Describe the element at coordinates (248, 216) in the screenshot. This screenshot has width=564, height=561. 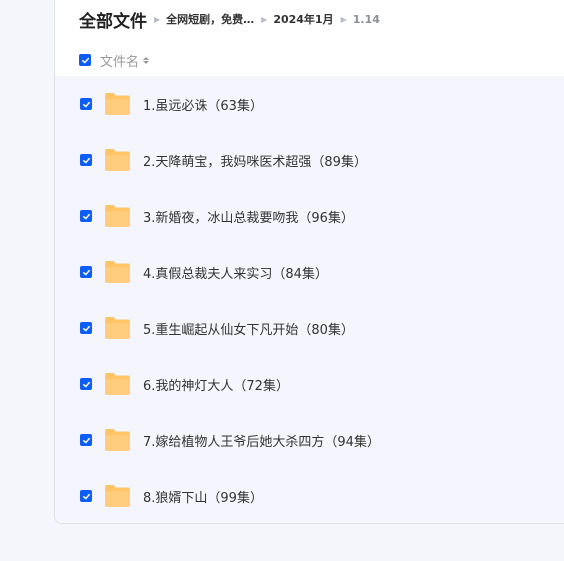
I see `file-name: 3.新婚夜，冰山总裁要吻我（96集）` at that location.